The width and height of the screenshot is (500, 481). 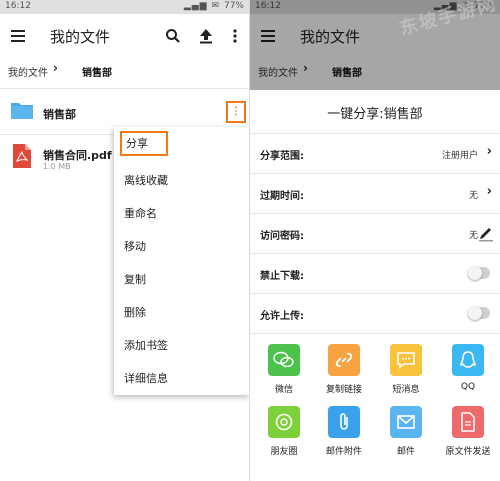 What do you see at coordinates (284, 422) in the screenshot?
I see `moments-icon` at bounding box center [284, 422].